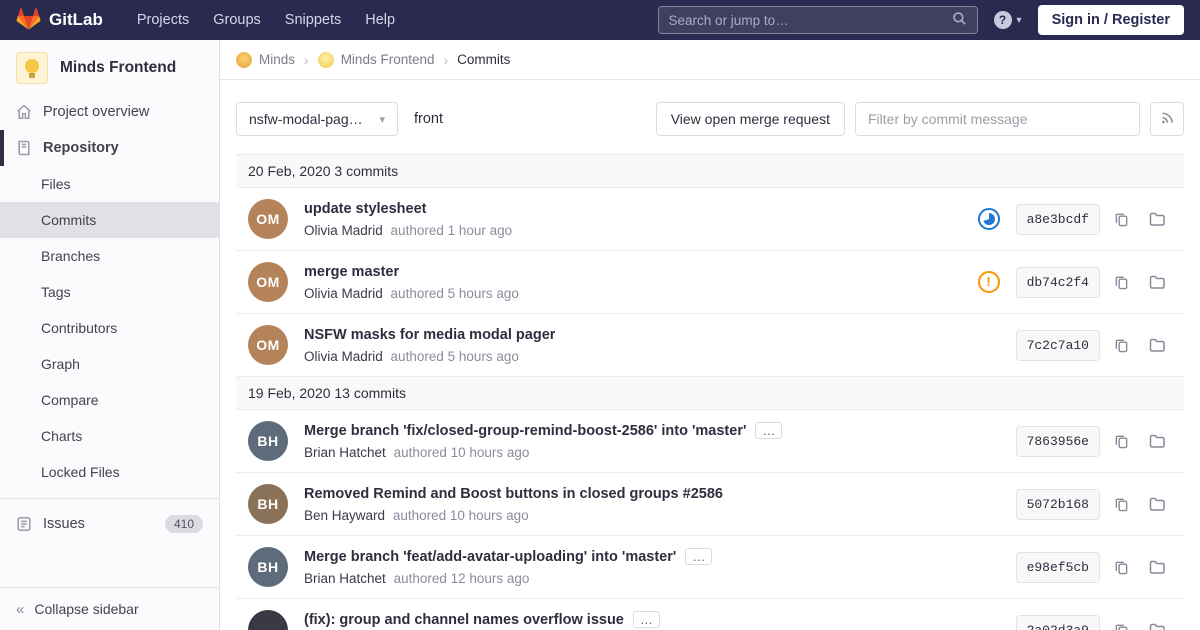 This screenshot has height=630, width=1200. I want to click on main-navigation: Projects Groups Snippets Help, so click(266, 20).